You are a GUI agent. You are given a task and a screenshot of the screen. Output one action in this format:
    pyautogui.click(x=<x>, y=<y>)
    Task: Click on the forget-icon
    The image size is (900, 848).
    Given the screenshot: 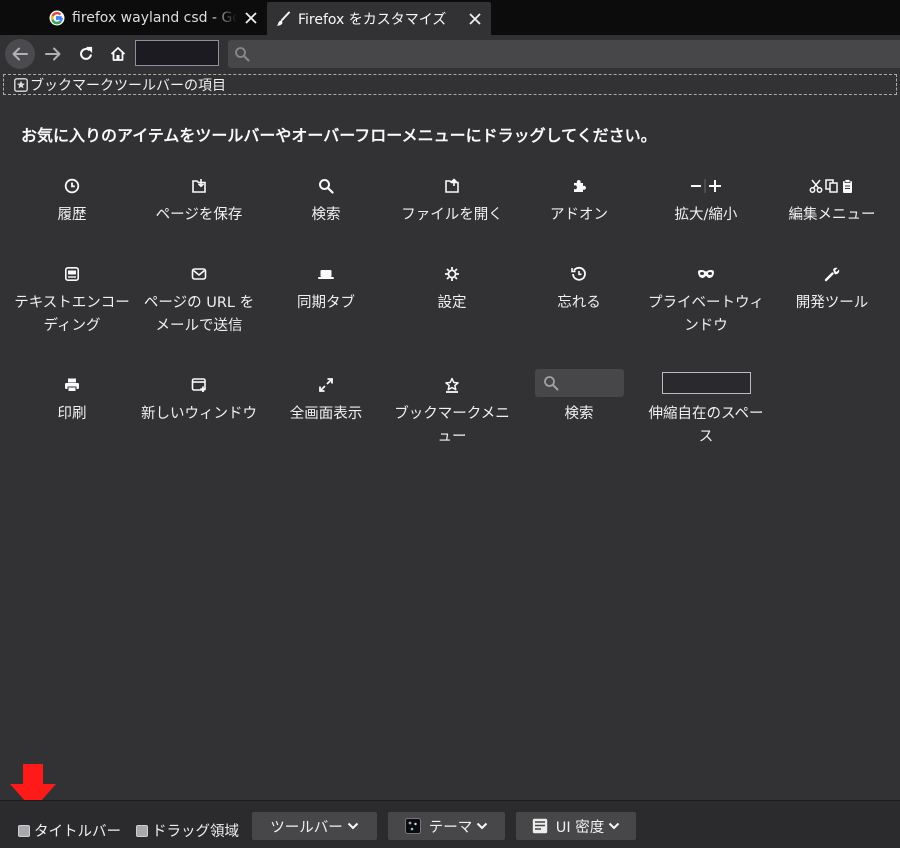 What is the action you would take?
    pyautogui.click(x=579, y=274)
    